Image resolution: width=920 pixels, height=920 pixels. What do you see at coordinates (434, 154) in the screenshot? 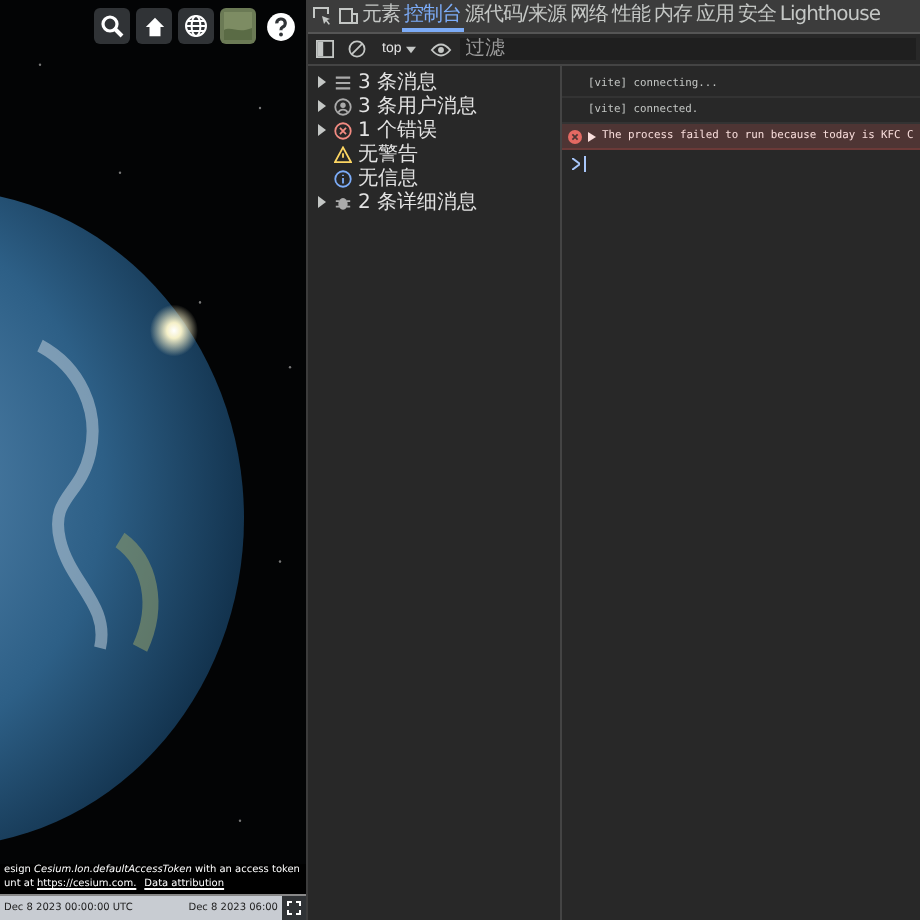
I see `sidebar-item: 无警告` at bounding box center [434, 154].